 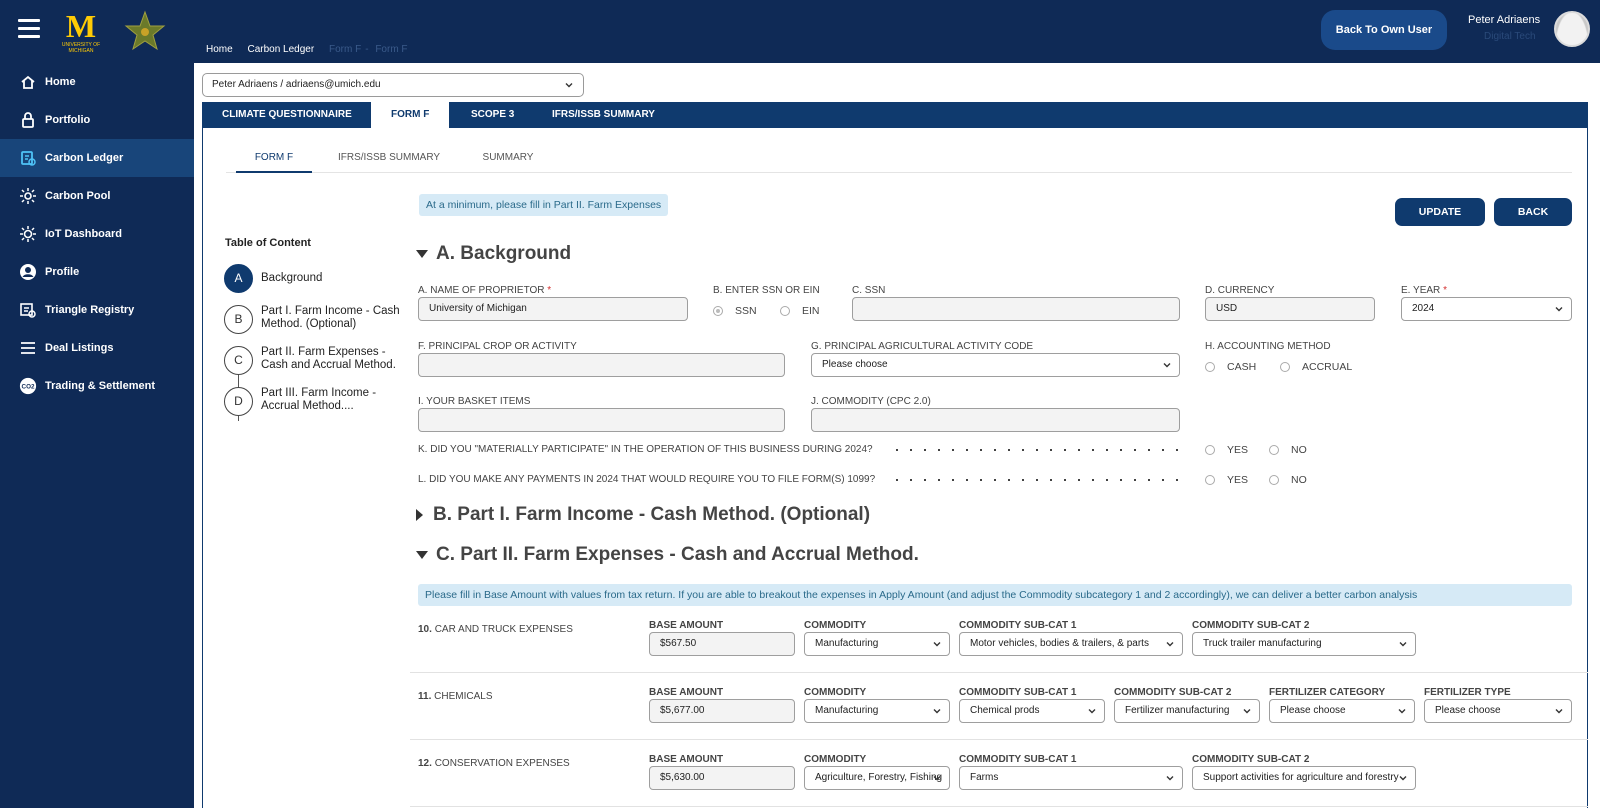 I want to click on l-yes-radio: YES, so click(x=1226, y=480).